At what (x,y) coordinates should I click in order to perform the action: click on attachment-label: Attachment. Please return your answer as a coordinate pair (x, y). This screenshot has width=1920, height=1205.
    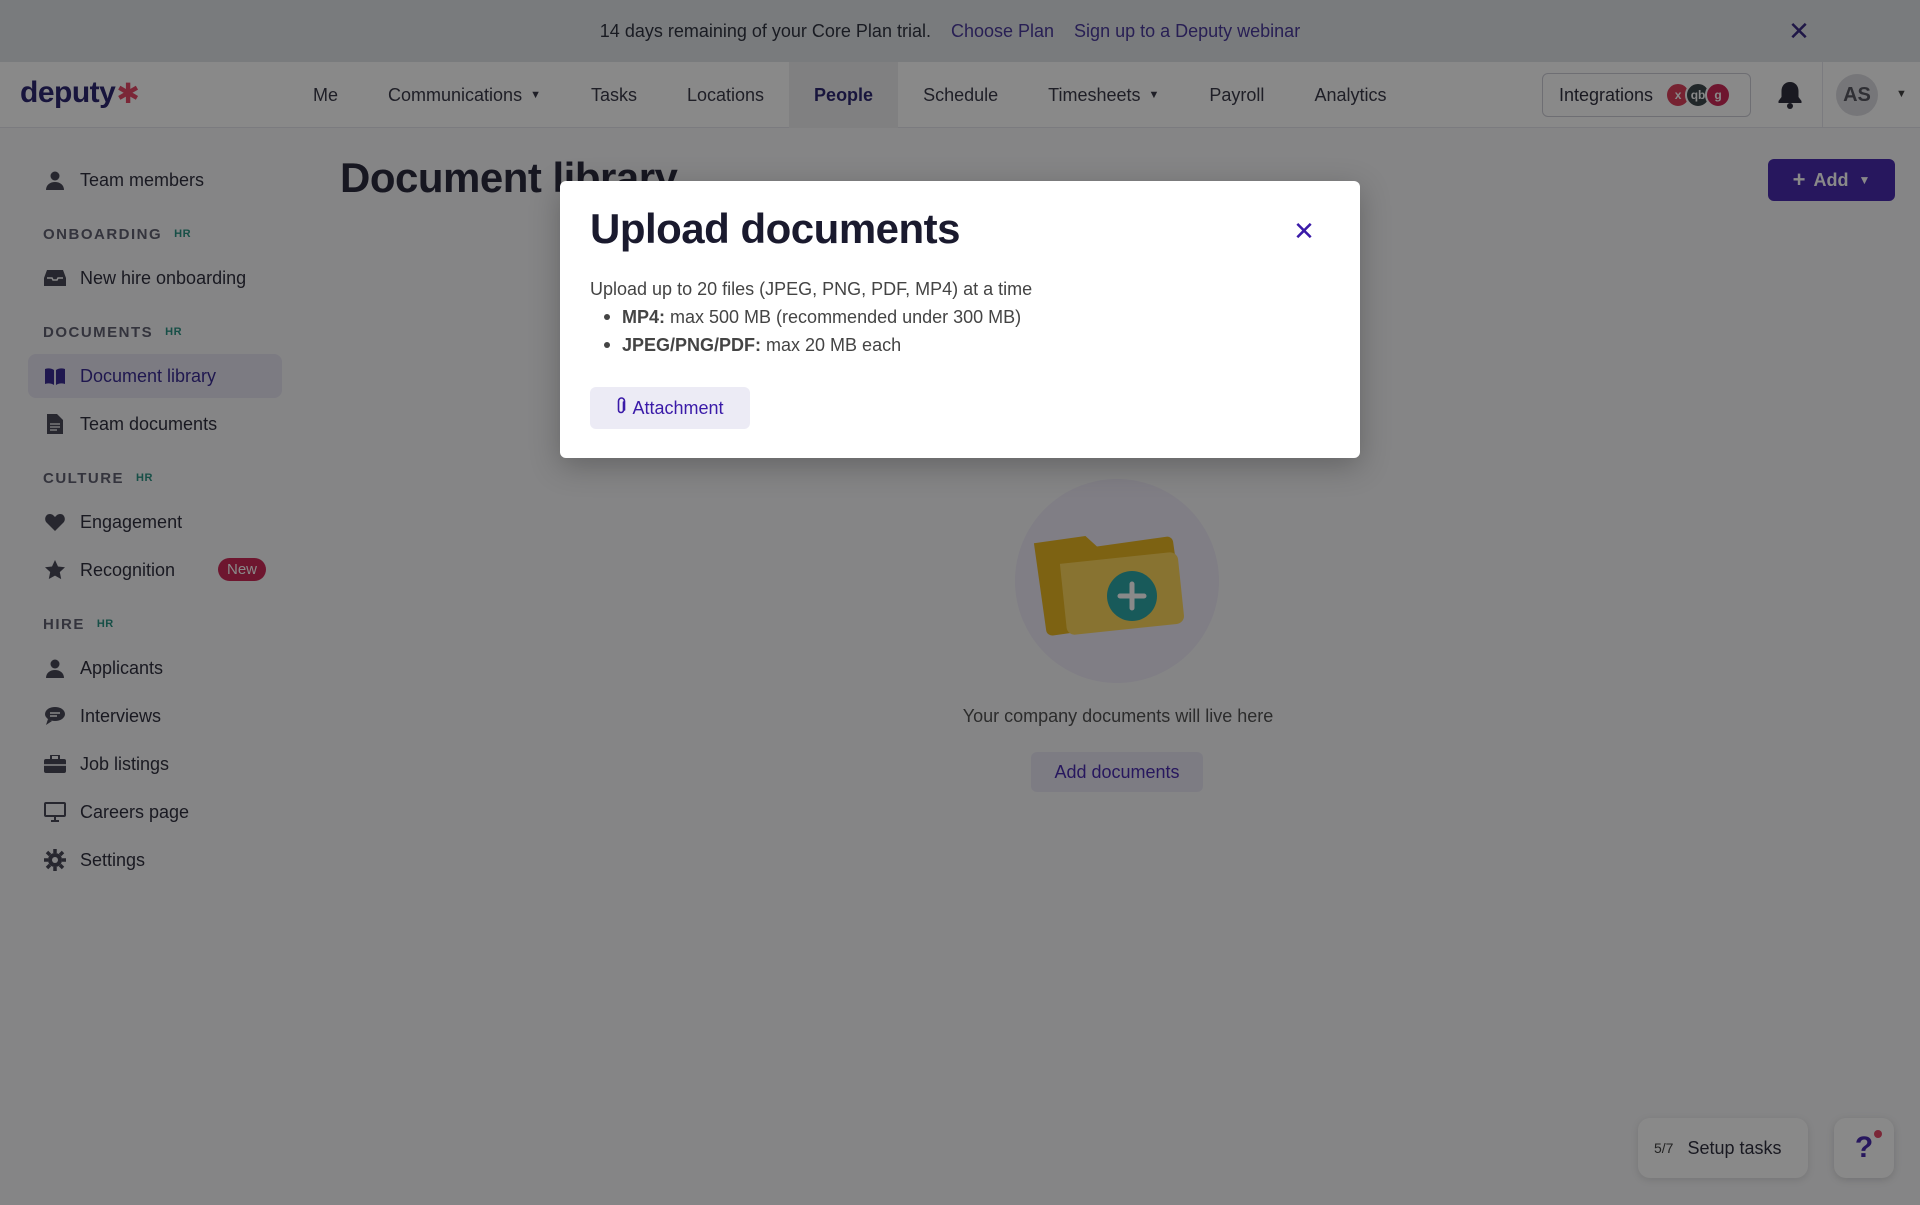
    Looking at the image, I should click on (678, 407).